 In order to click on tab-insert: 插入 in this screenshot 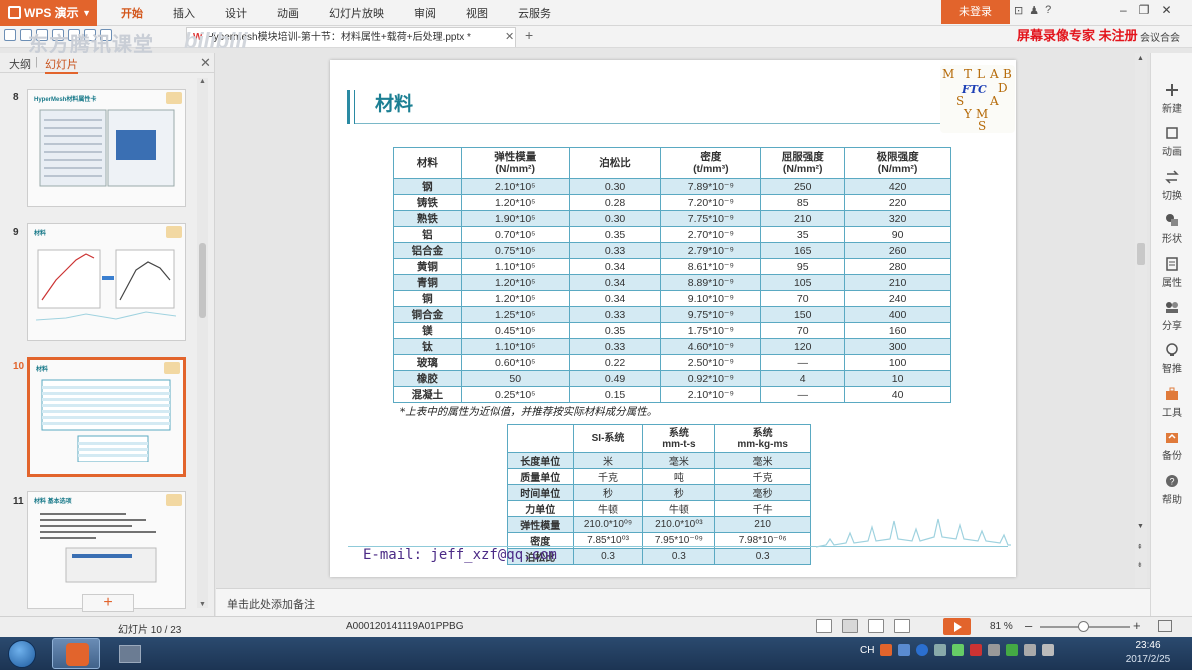, I will do `click(184, 13)`.